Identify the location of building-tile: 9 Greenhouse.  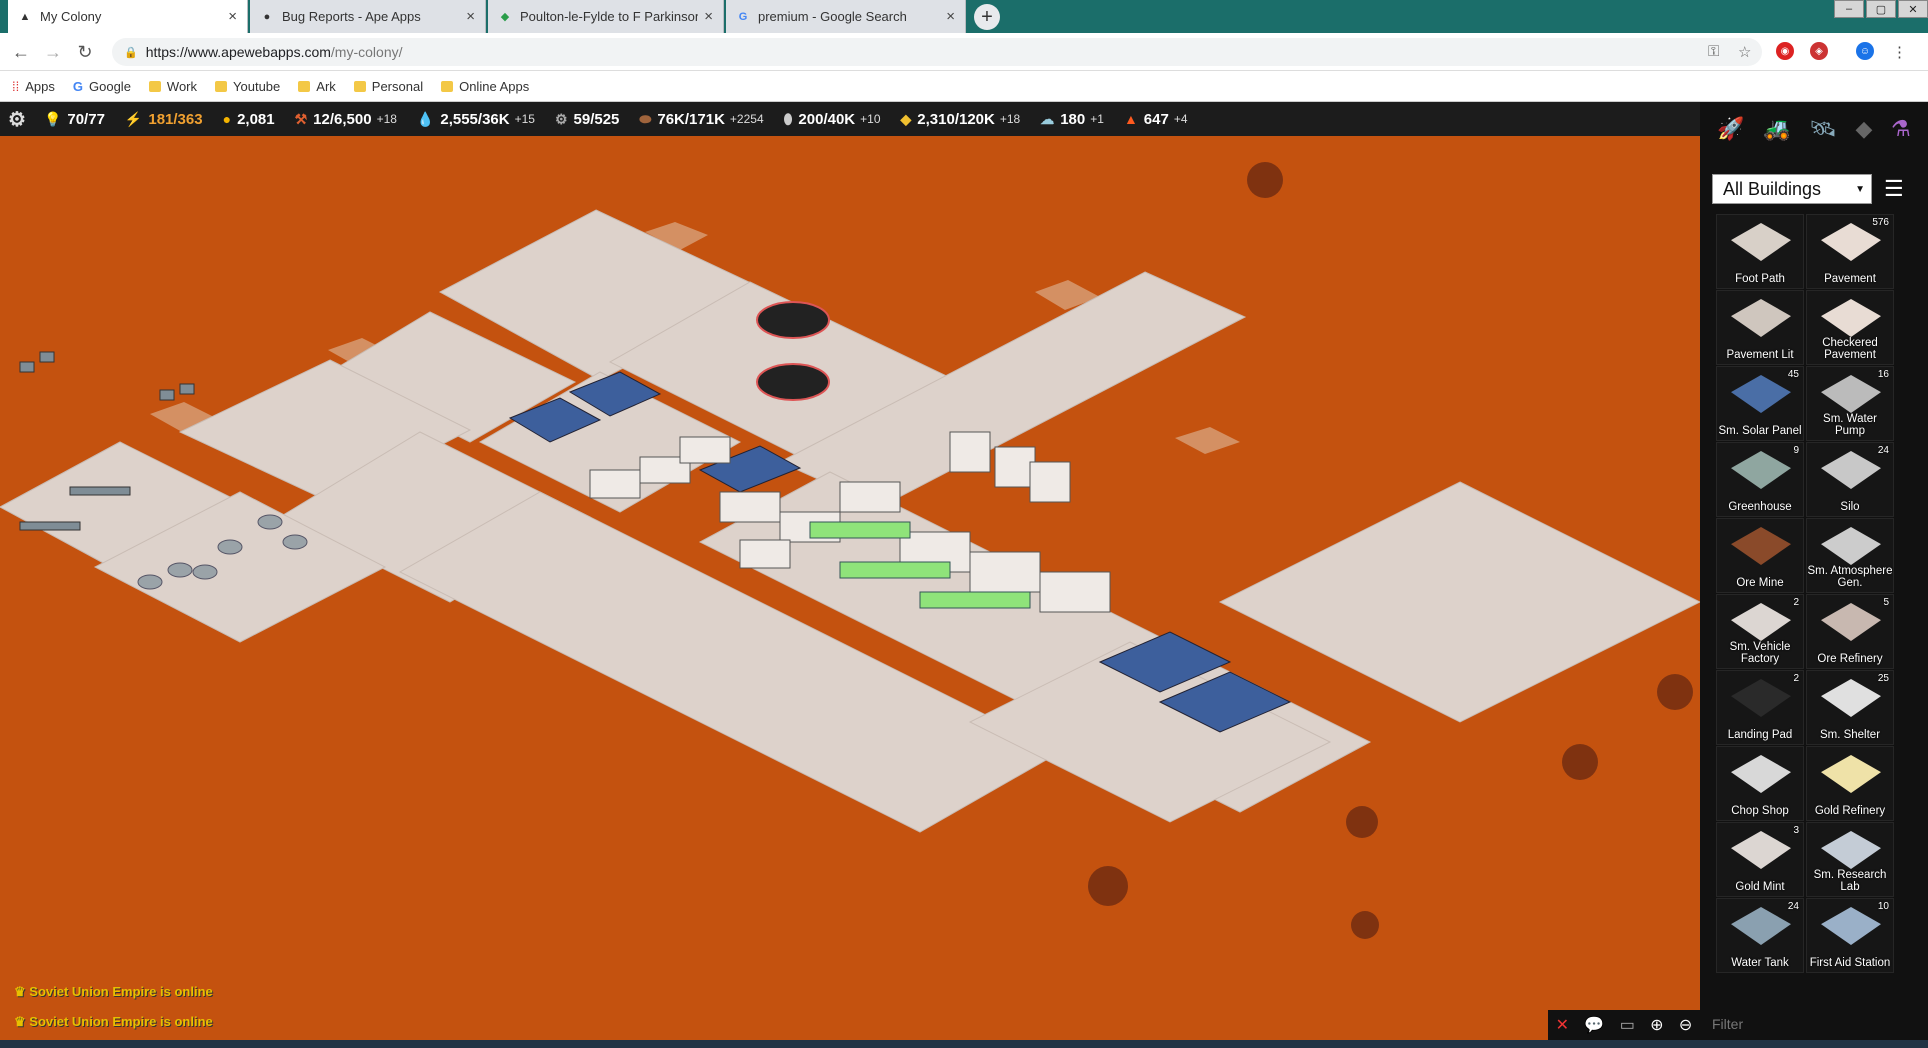
(1760, 479).